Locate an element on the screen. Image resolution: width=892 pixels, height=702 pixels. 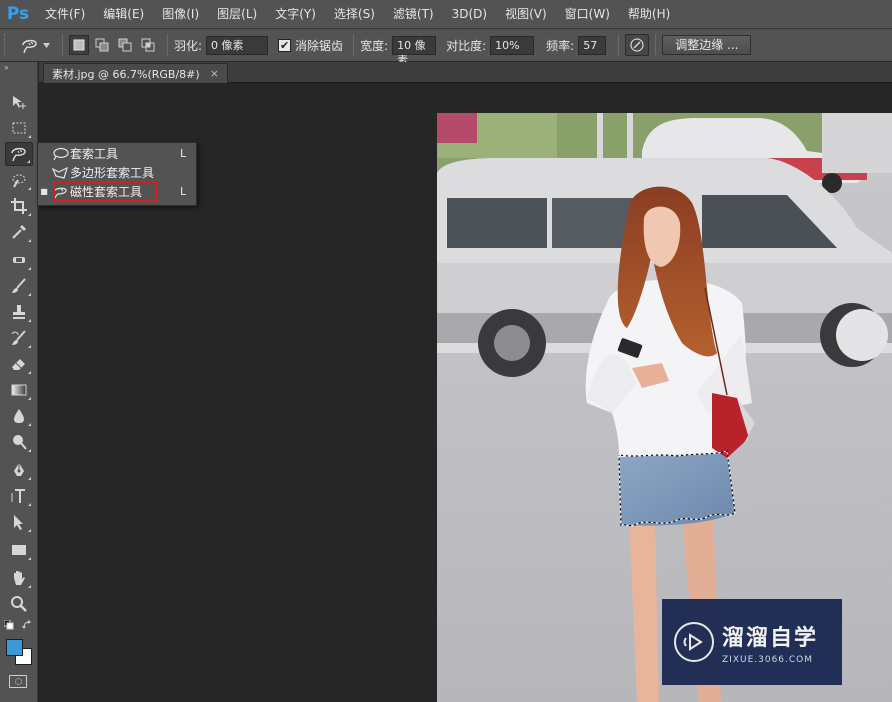
feather-label: 羽化: is located at coordinates (188, 45).